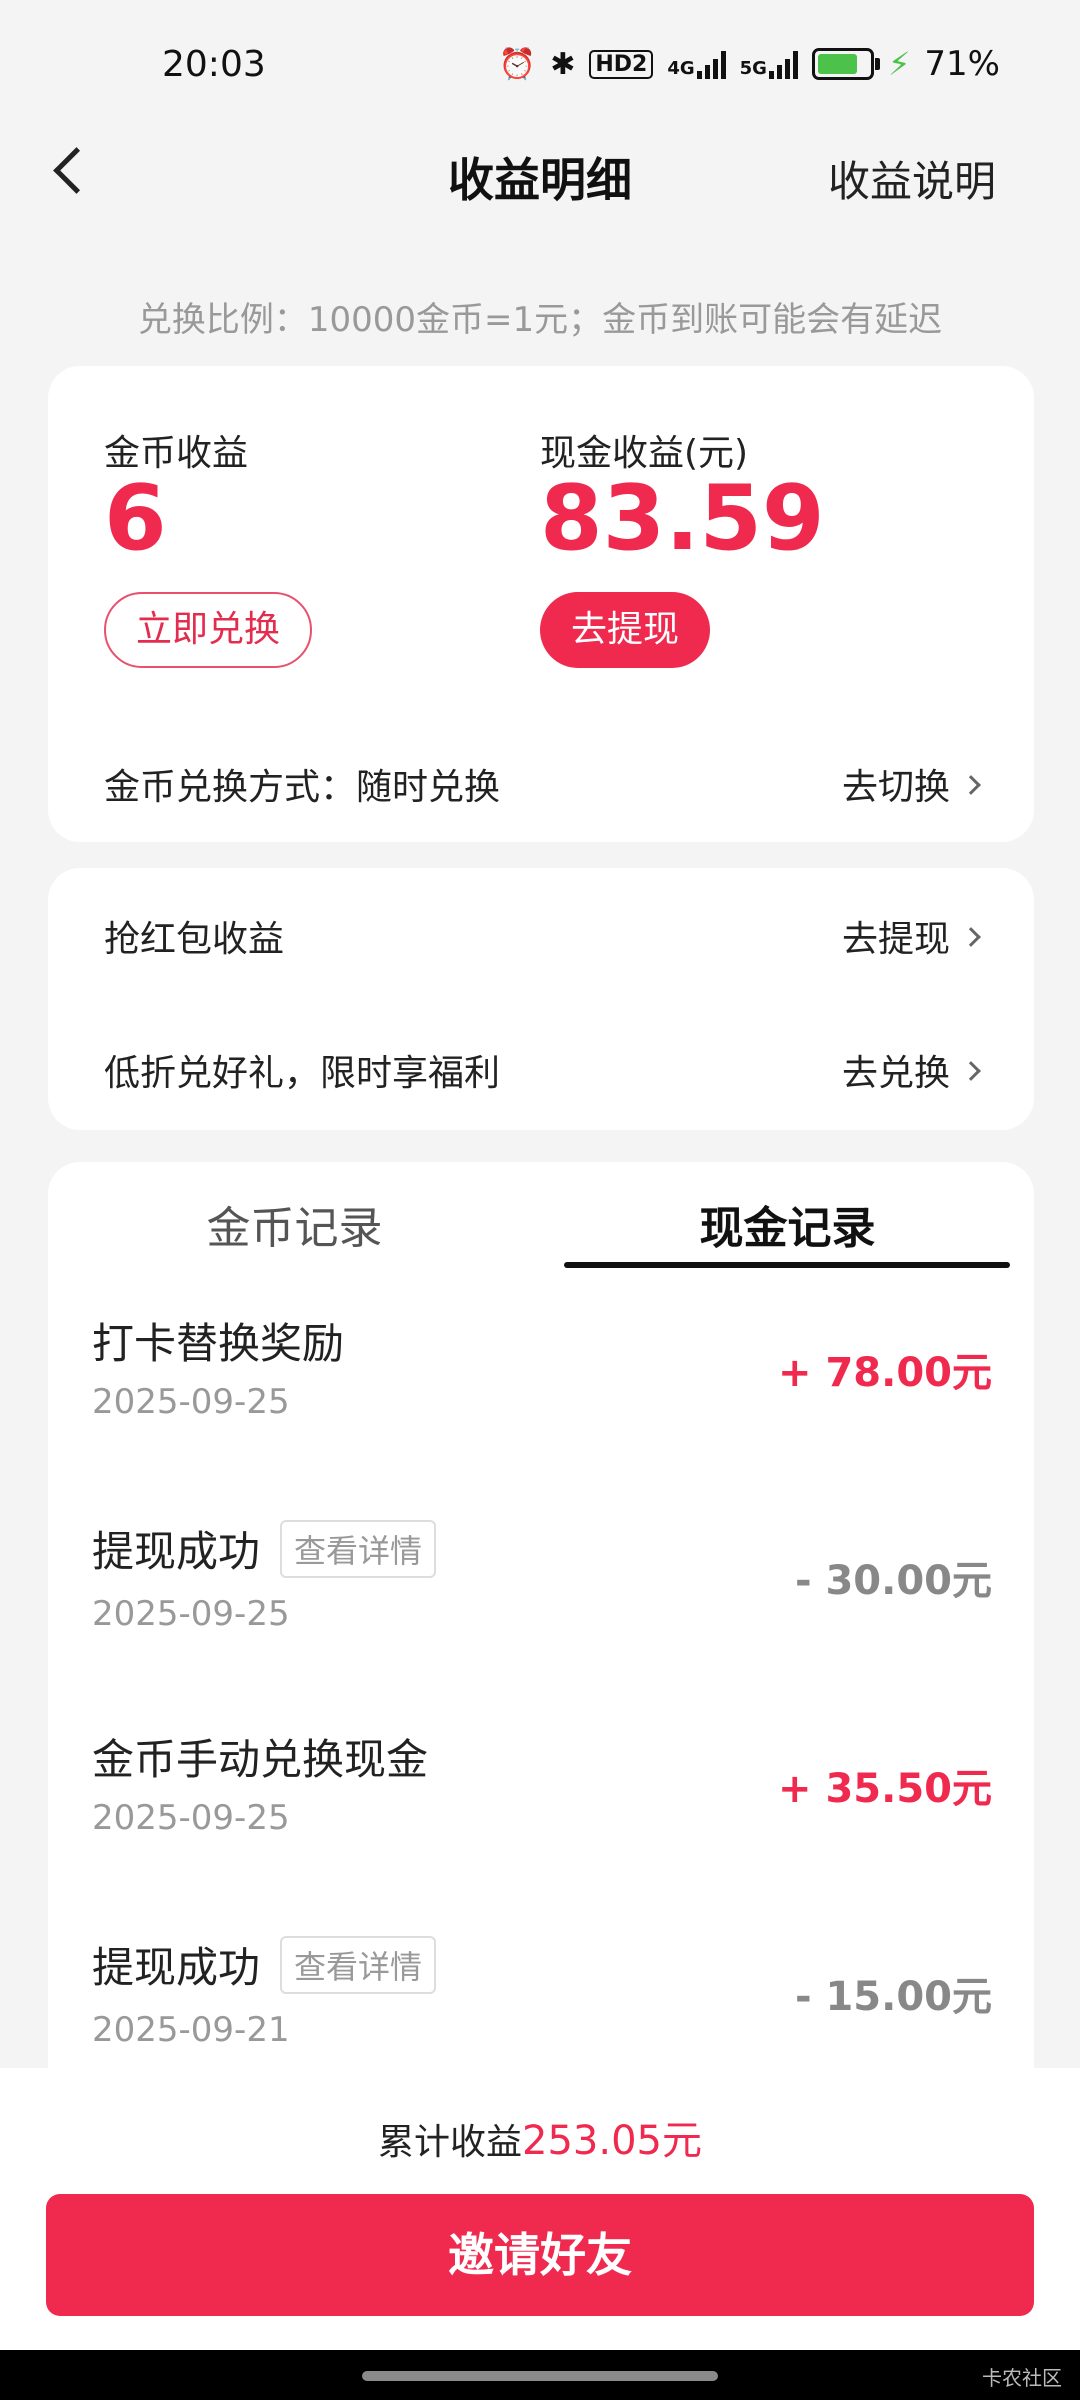 The image size is (1080, 2400). Describe the element at coordinates (214, 64) in the screenshot. I see `status-time: 20:03` at that location.